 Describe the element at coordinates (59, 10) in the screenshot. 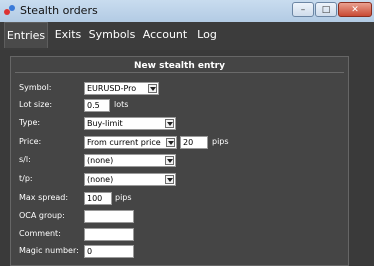

I see `window-title: Stealth orders` at that location.